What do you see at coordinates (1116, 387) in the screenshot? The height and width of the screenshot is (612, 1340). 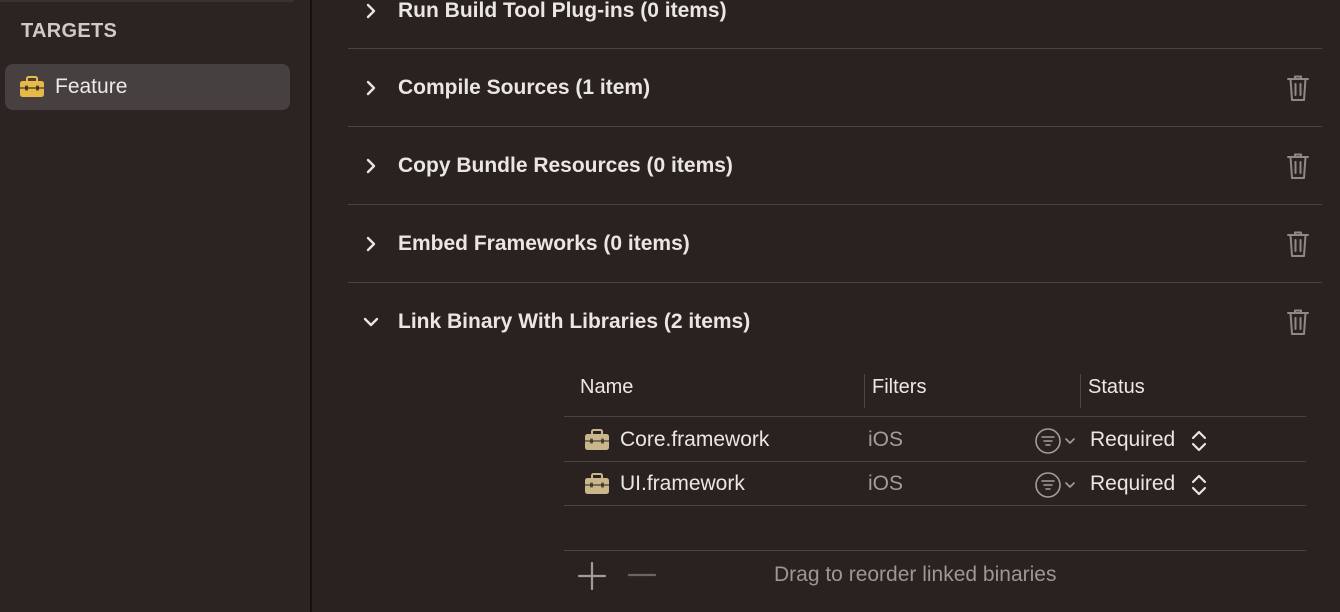 I see `column-header-status: Status` at bounding box center [1116, 387].